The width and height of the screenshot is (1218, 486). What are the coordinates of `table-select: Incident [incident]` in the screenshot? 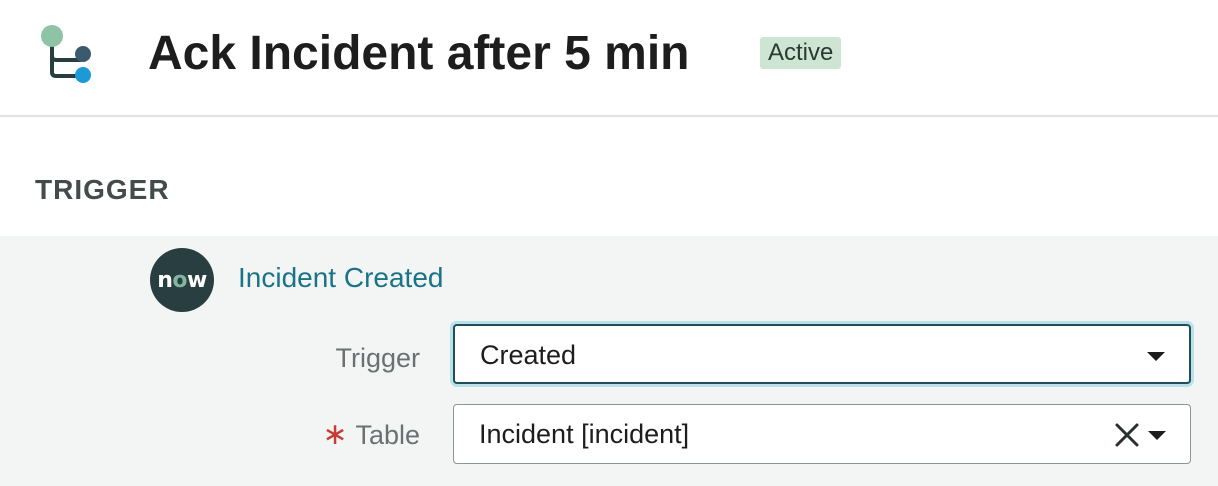 It's located at (822, 434).